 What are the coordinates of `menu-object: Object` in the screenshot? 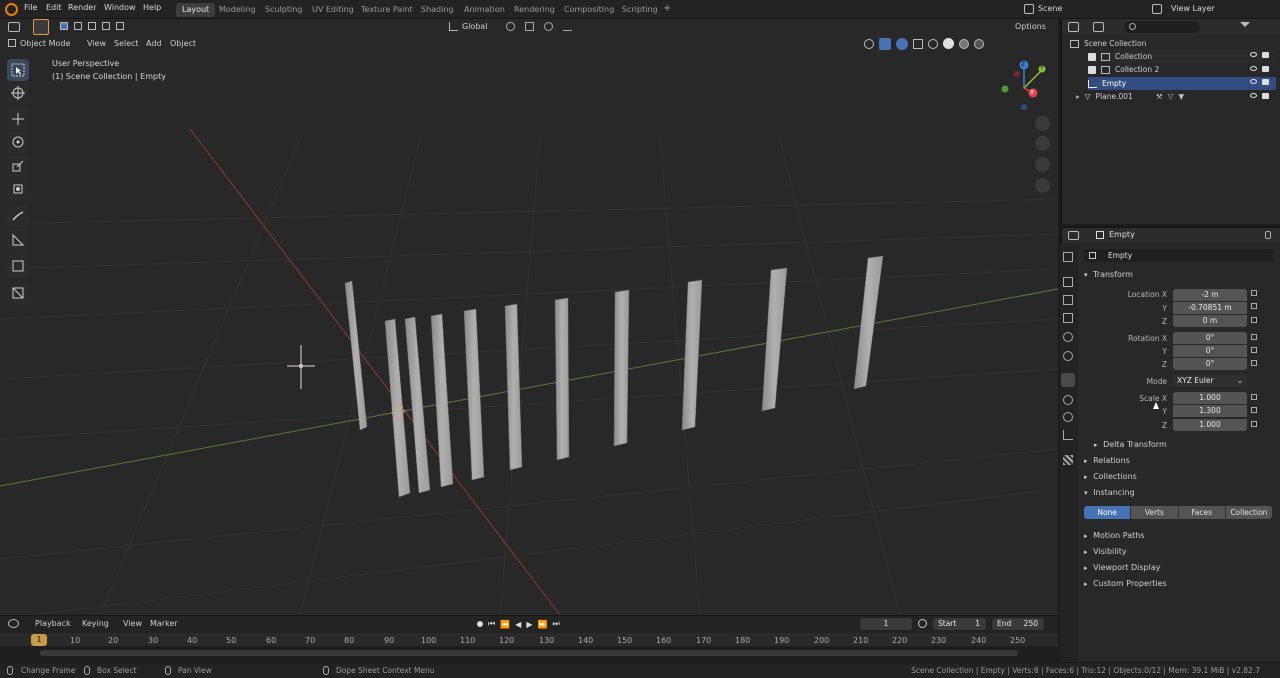 It's located at (183, 43).